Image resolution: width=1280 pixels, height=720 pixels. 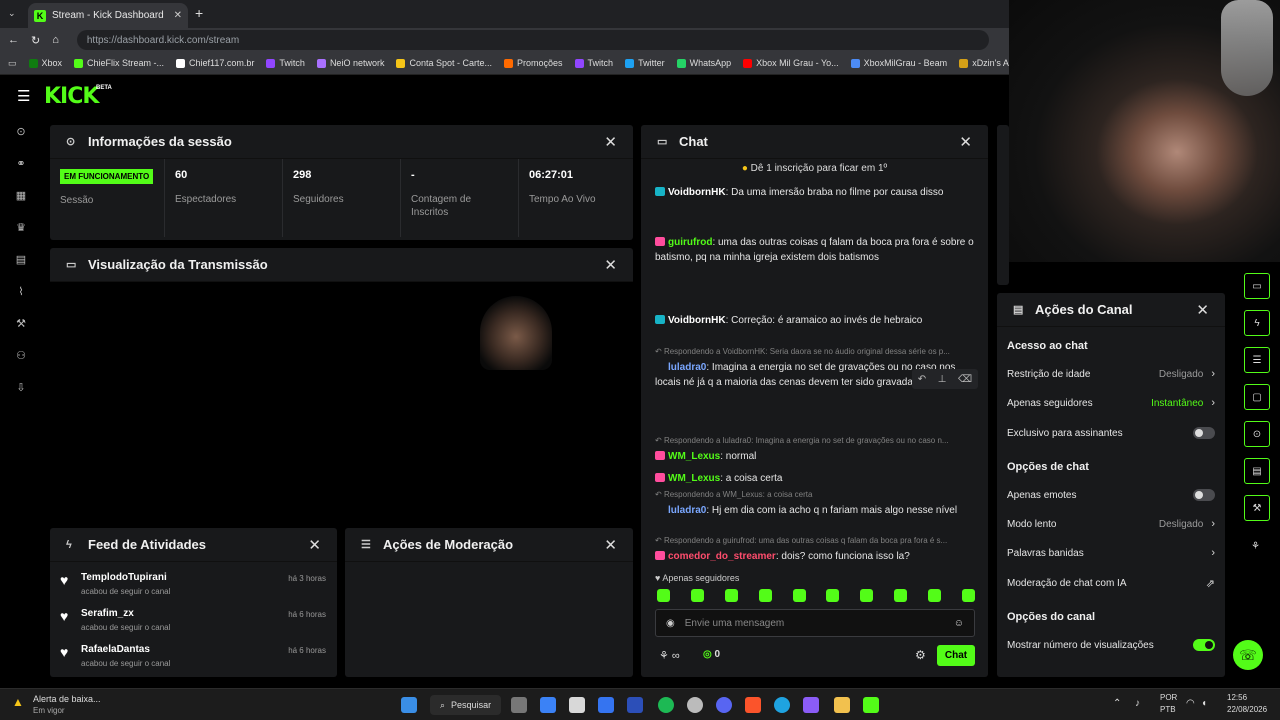 I want to click on points-display: ◎ 0, so click(x=711, y=654).